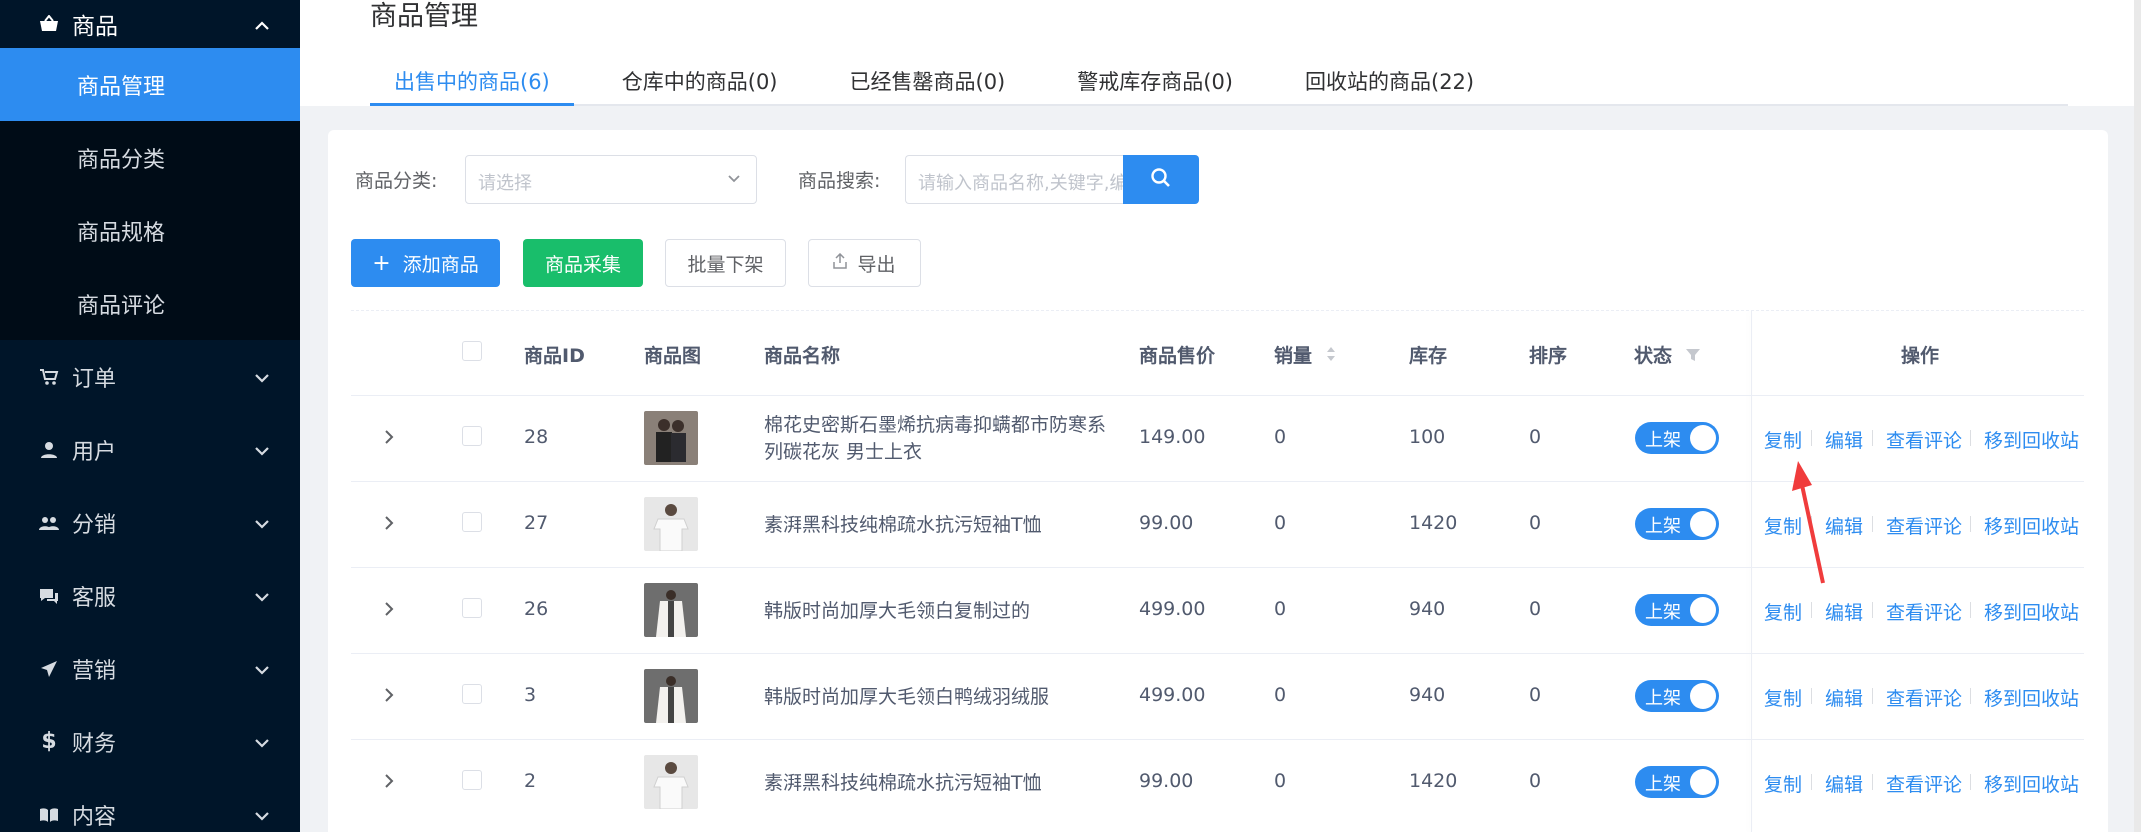 The height and width of the screenshot is (832, 2141). I want to click on sidebar-item-distribution: 分销, so click(150, 522).